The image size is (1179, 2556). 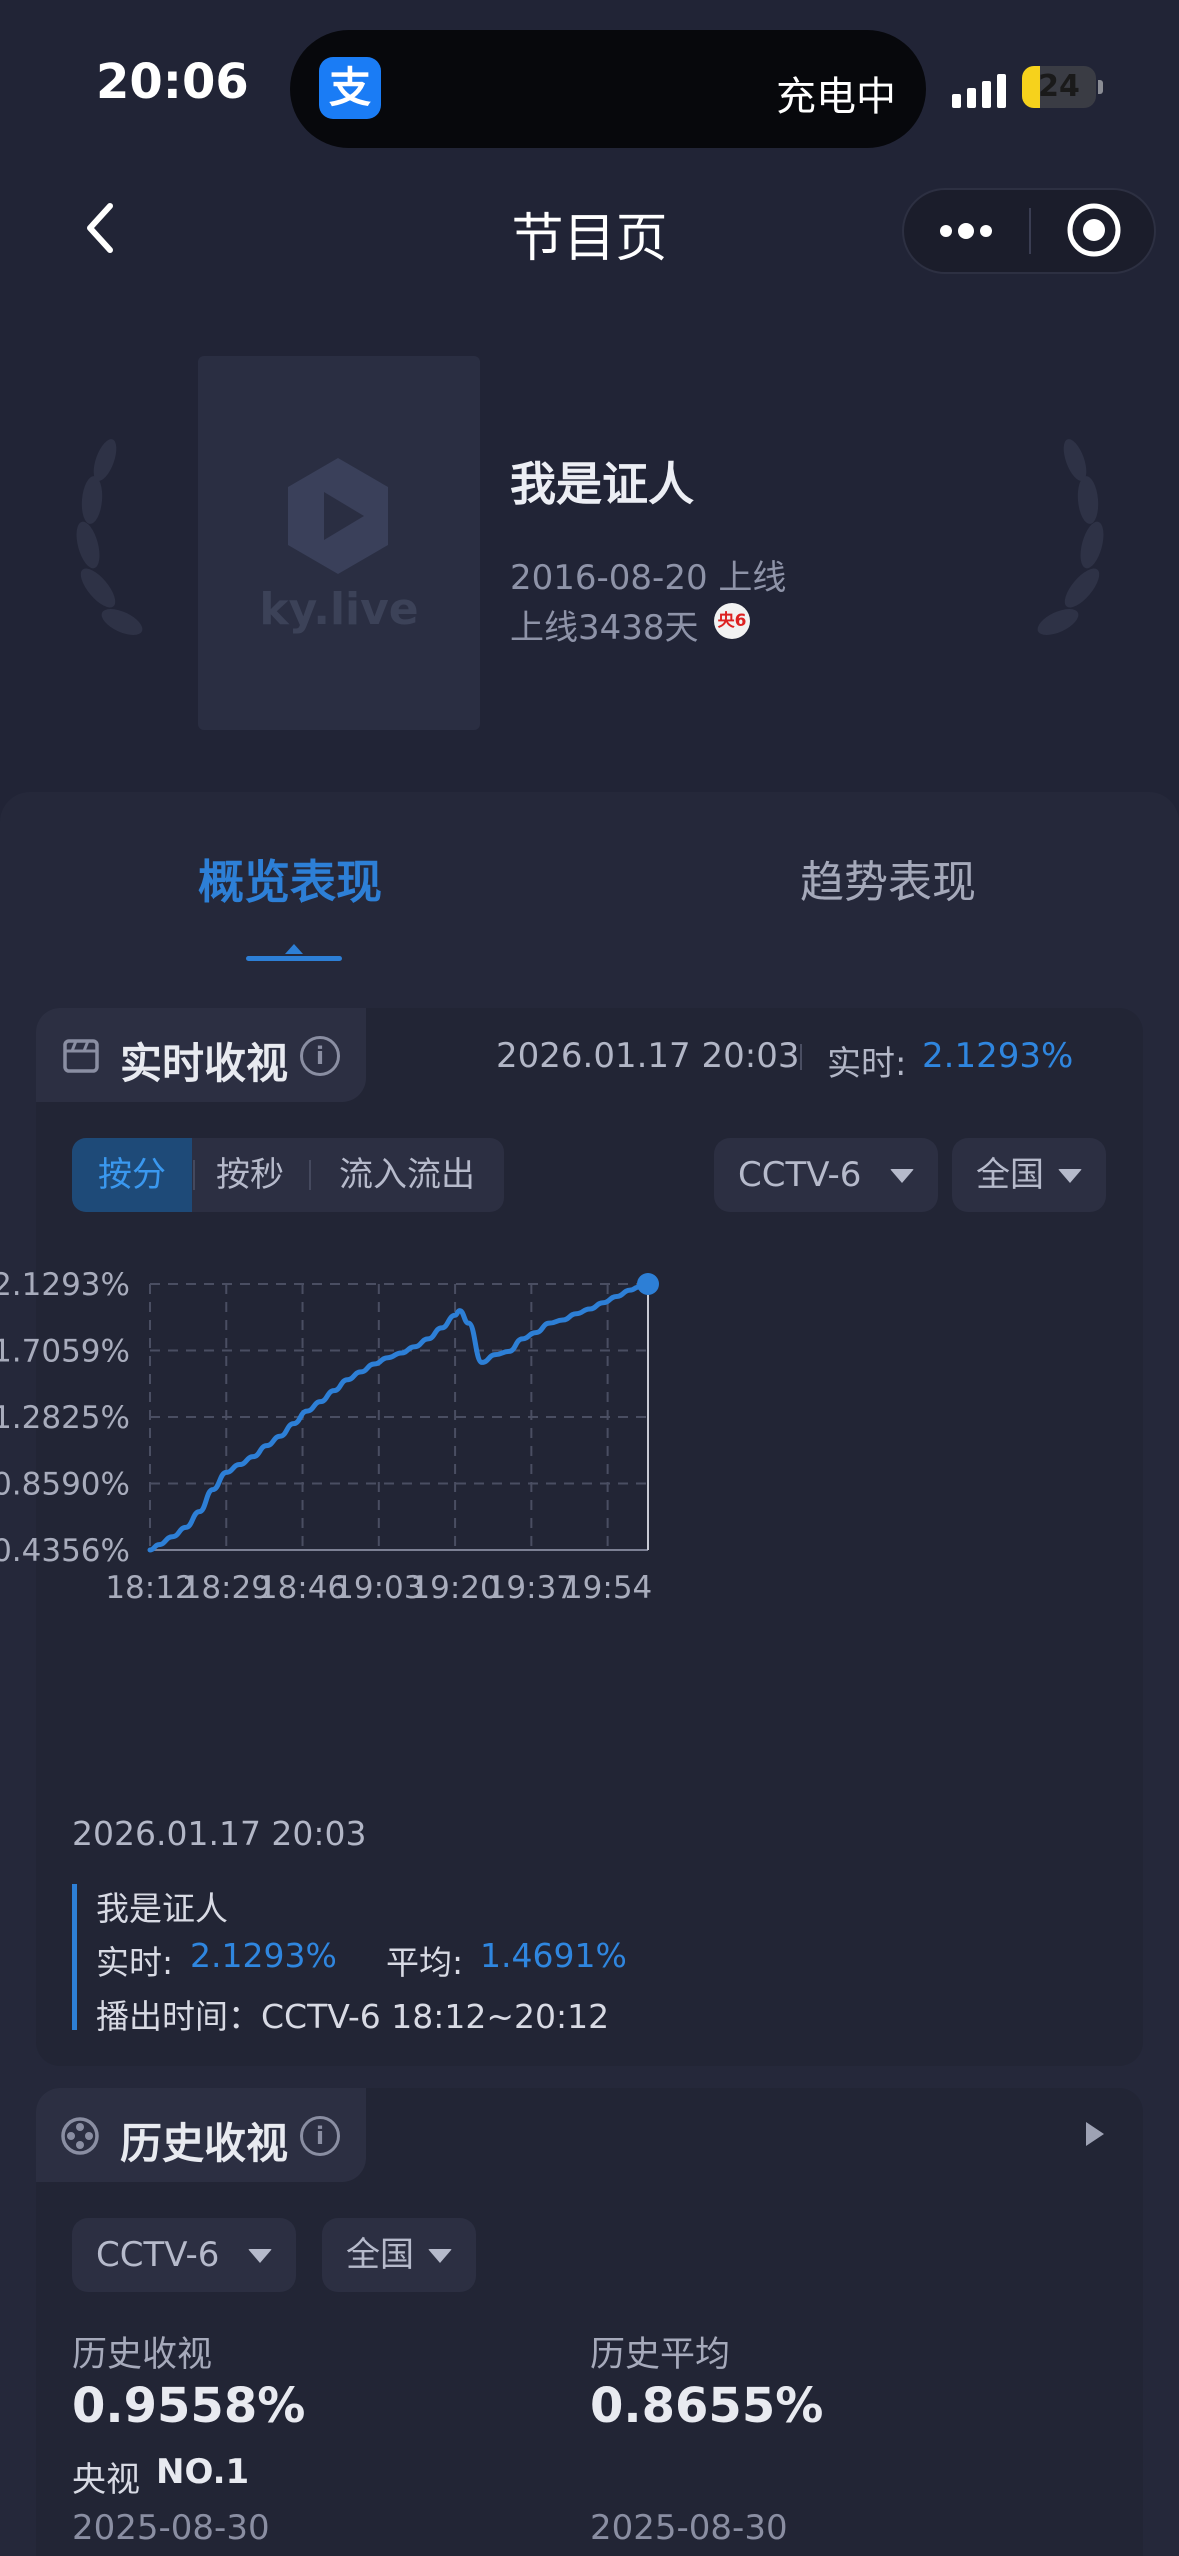 I want to click on chart-current-point, so click(x=648, y=1284).